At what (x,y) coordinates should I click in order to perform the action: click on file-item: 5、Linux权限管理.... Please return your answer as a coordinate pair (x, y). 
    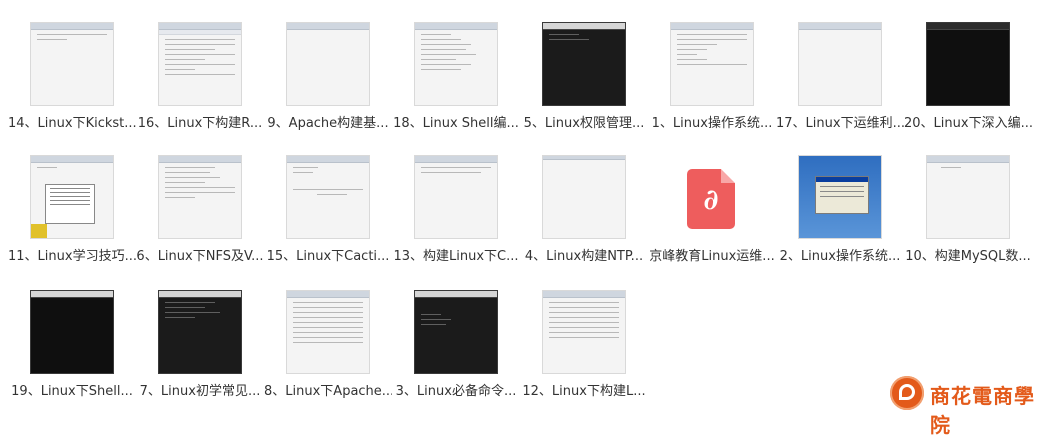
    Looking at the image, I should click on (584, 87).